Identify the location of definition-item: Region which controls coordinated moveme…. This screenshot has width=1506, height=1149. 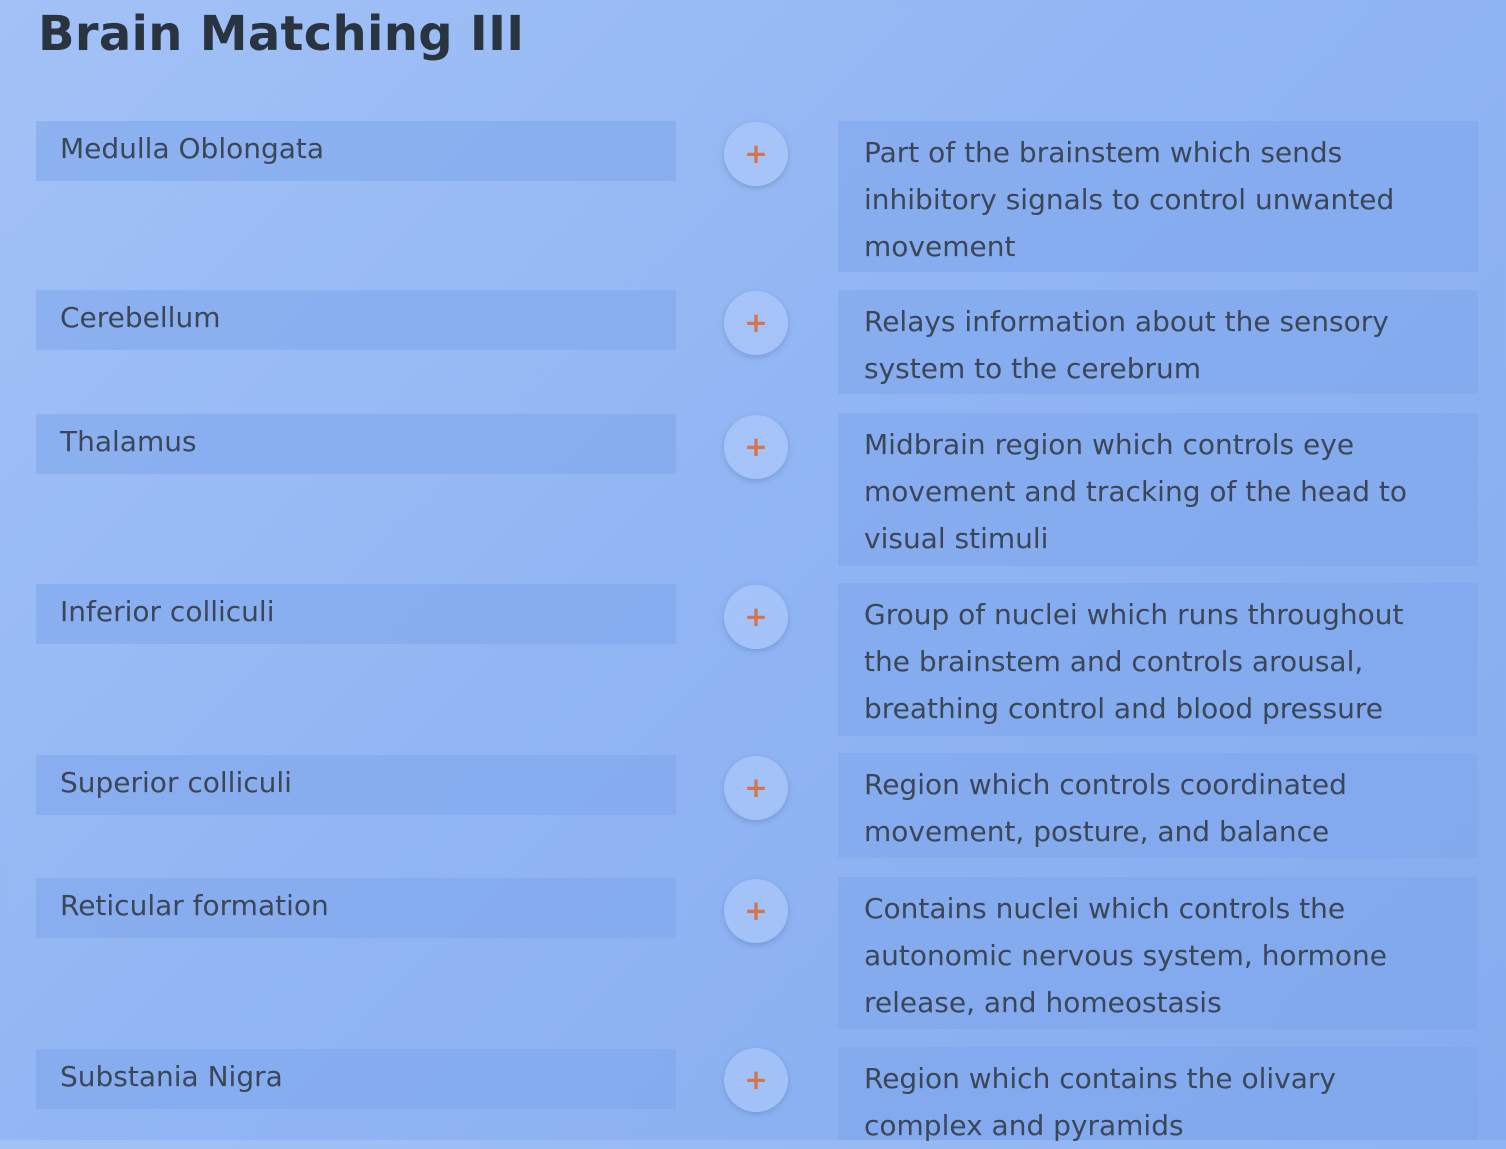
(1158, 805).